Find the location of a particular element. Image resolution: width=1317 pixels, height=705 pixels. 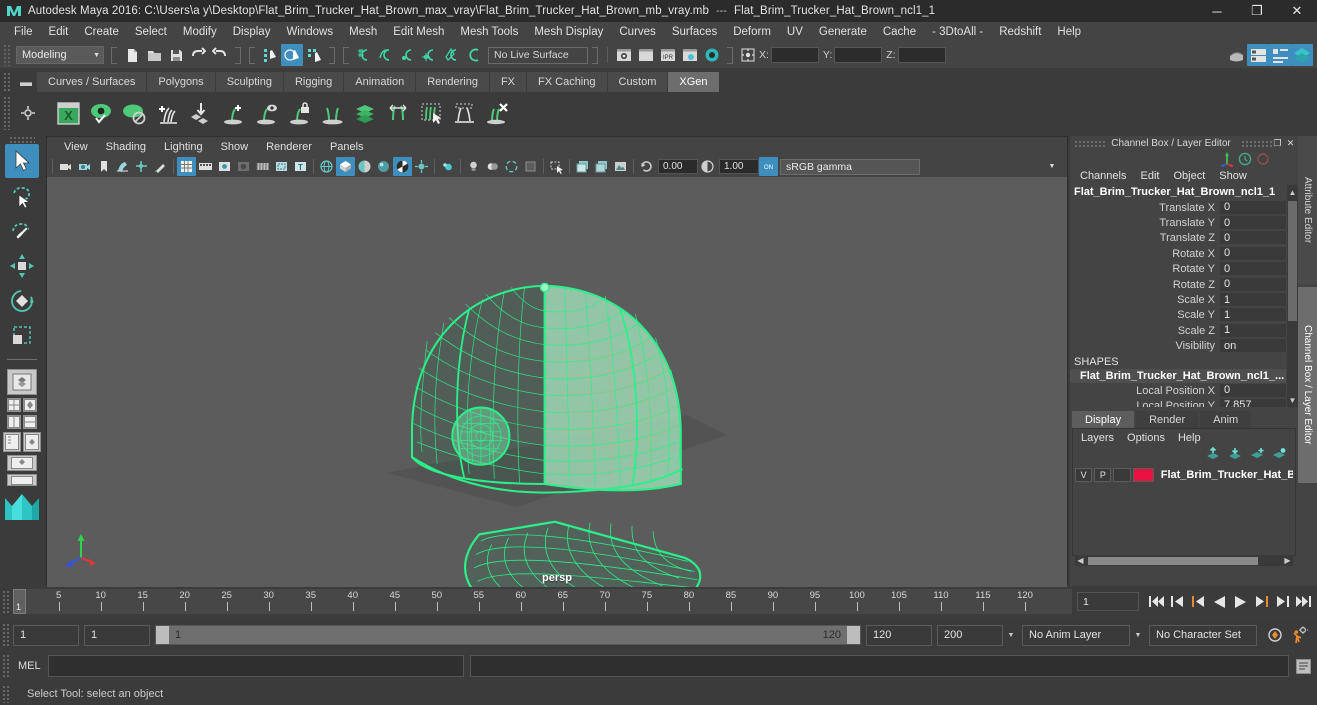

menu-surfaces: Surfaces is located at coordinates (694, 32).